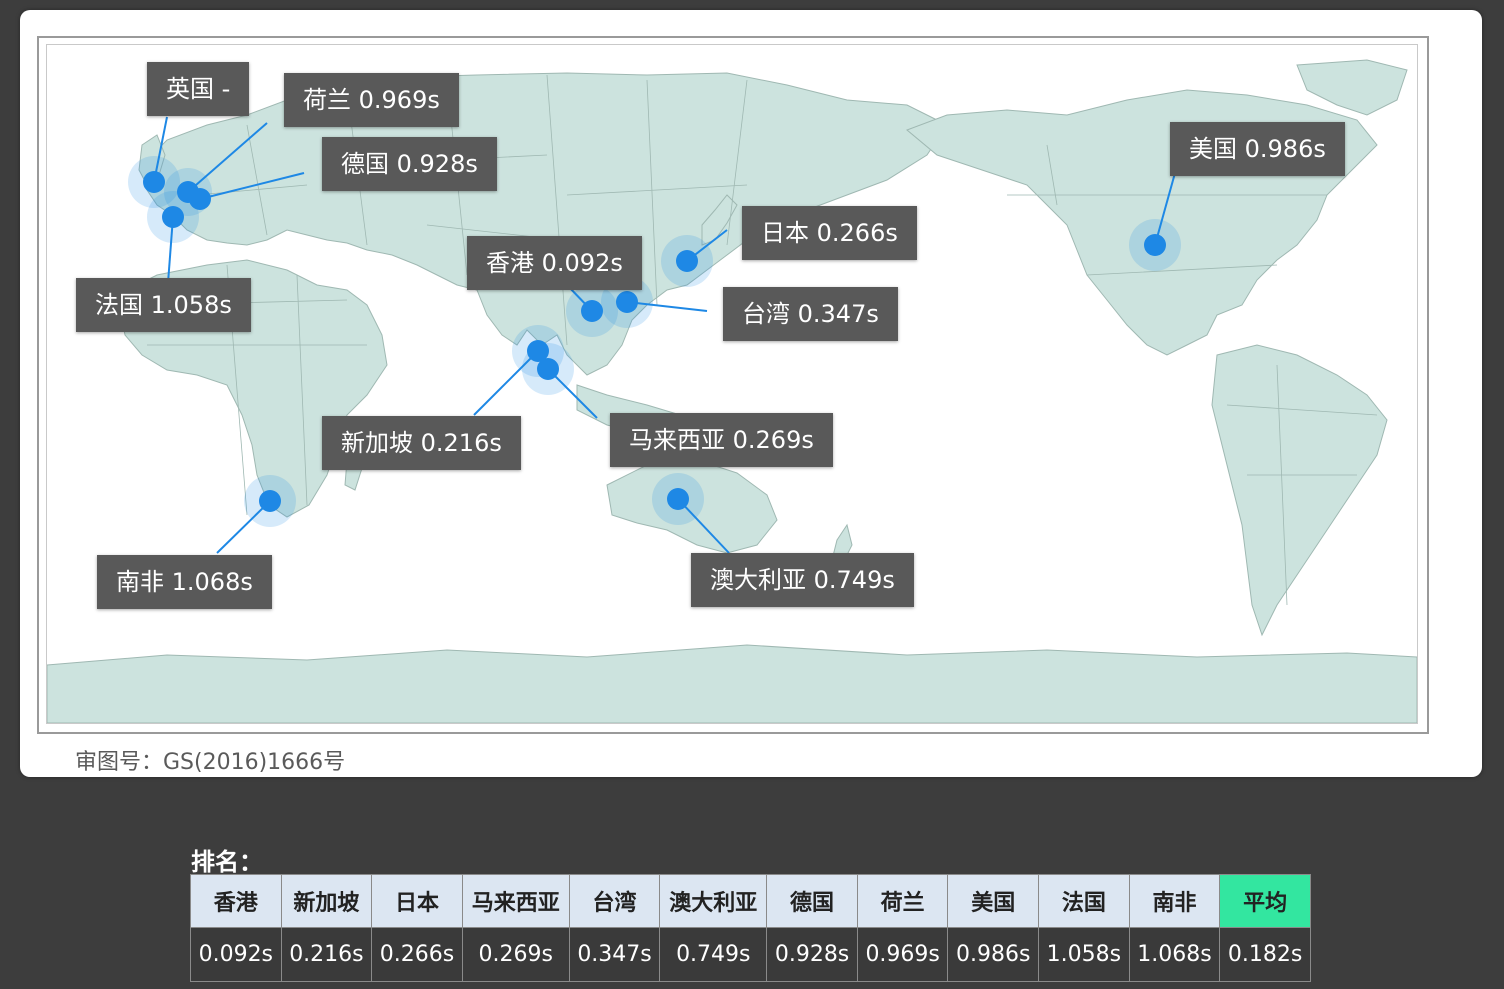 This screenshot has width=1504, height=989. I want to click on ranking-header-cell: 法国, so click(1084, 901).